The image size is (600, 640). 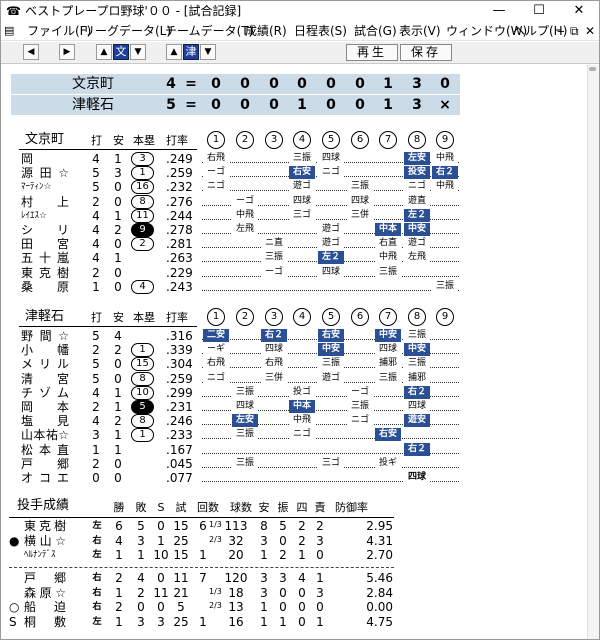 I want to click on batter-name: オコエ, so click(x=45, y=478).